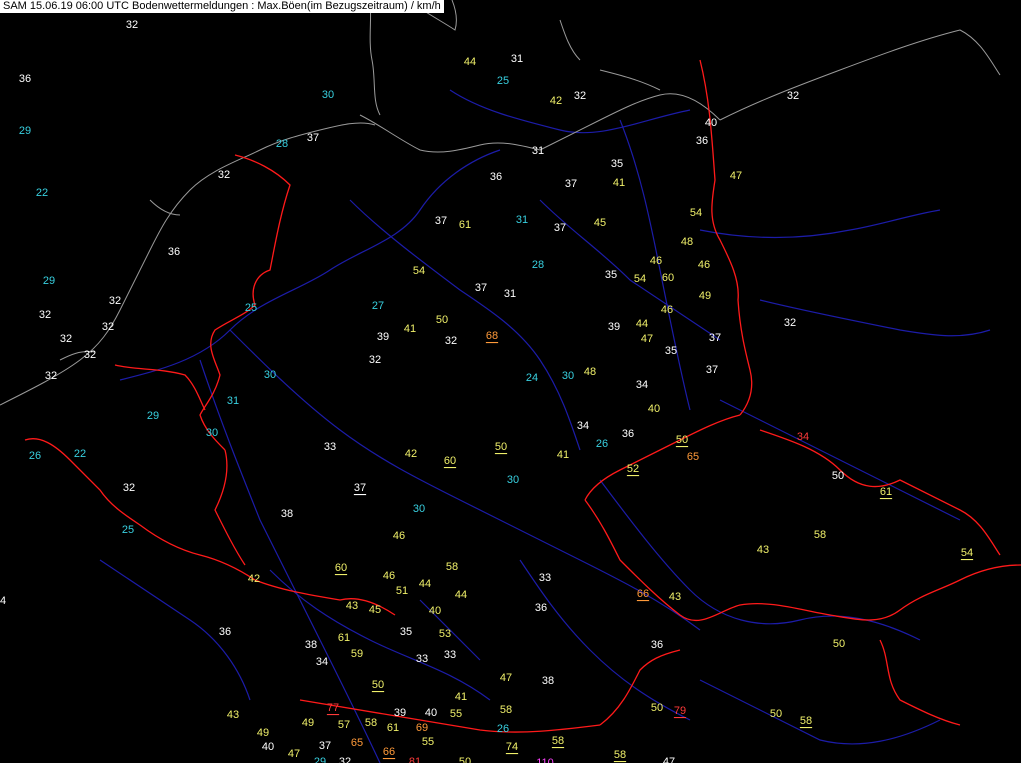  Describe the element at coordinates (425, 584) in the screenshot. I see `gust-value: 44` at that location.